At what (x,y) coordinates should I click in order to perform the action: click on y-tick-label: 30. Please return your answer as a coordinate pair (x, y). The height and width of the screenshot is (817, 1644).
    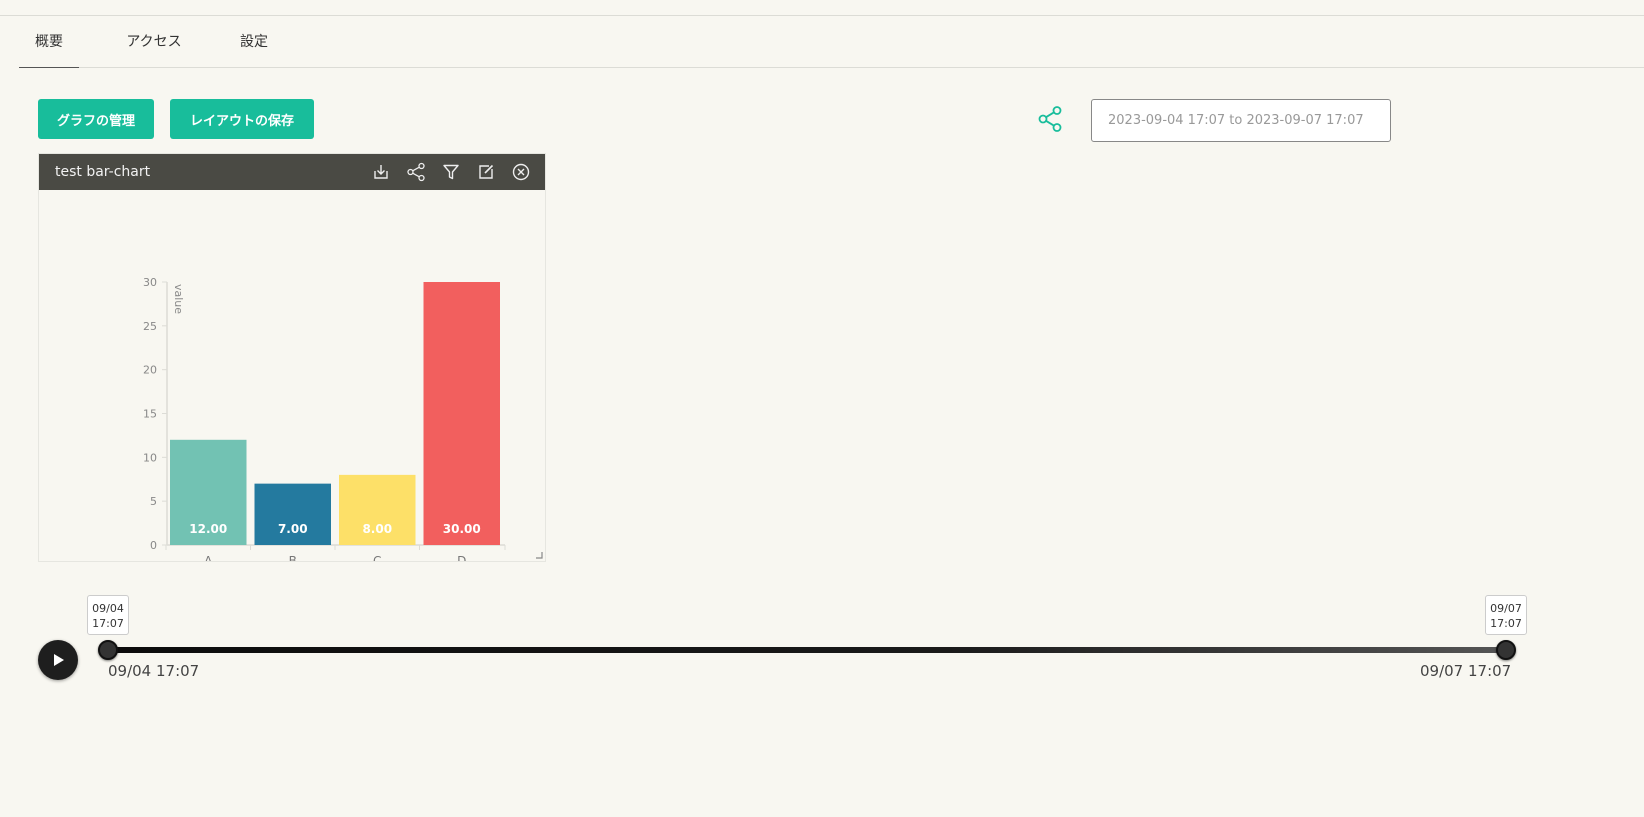
    Looking at the image, I should click on (150, 282).